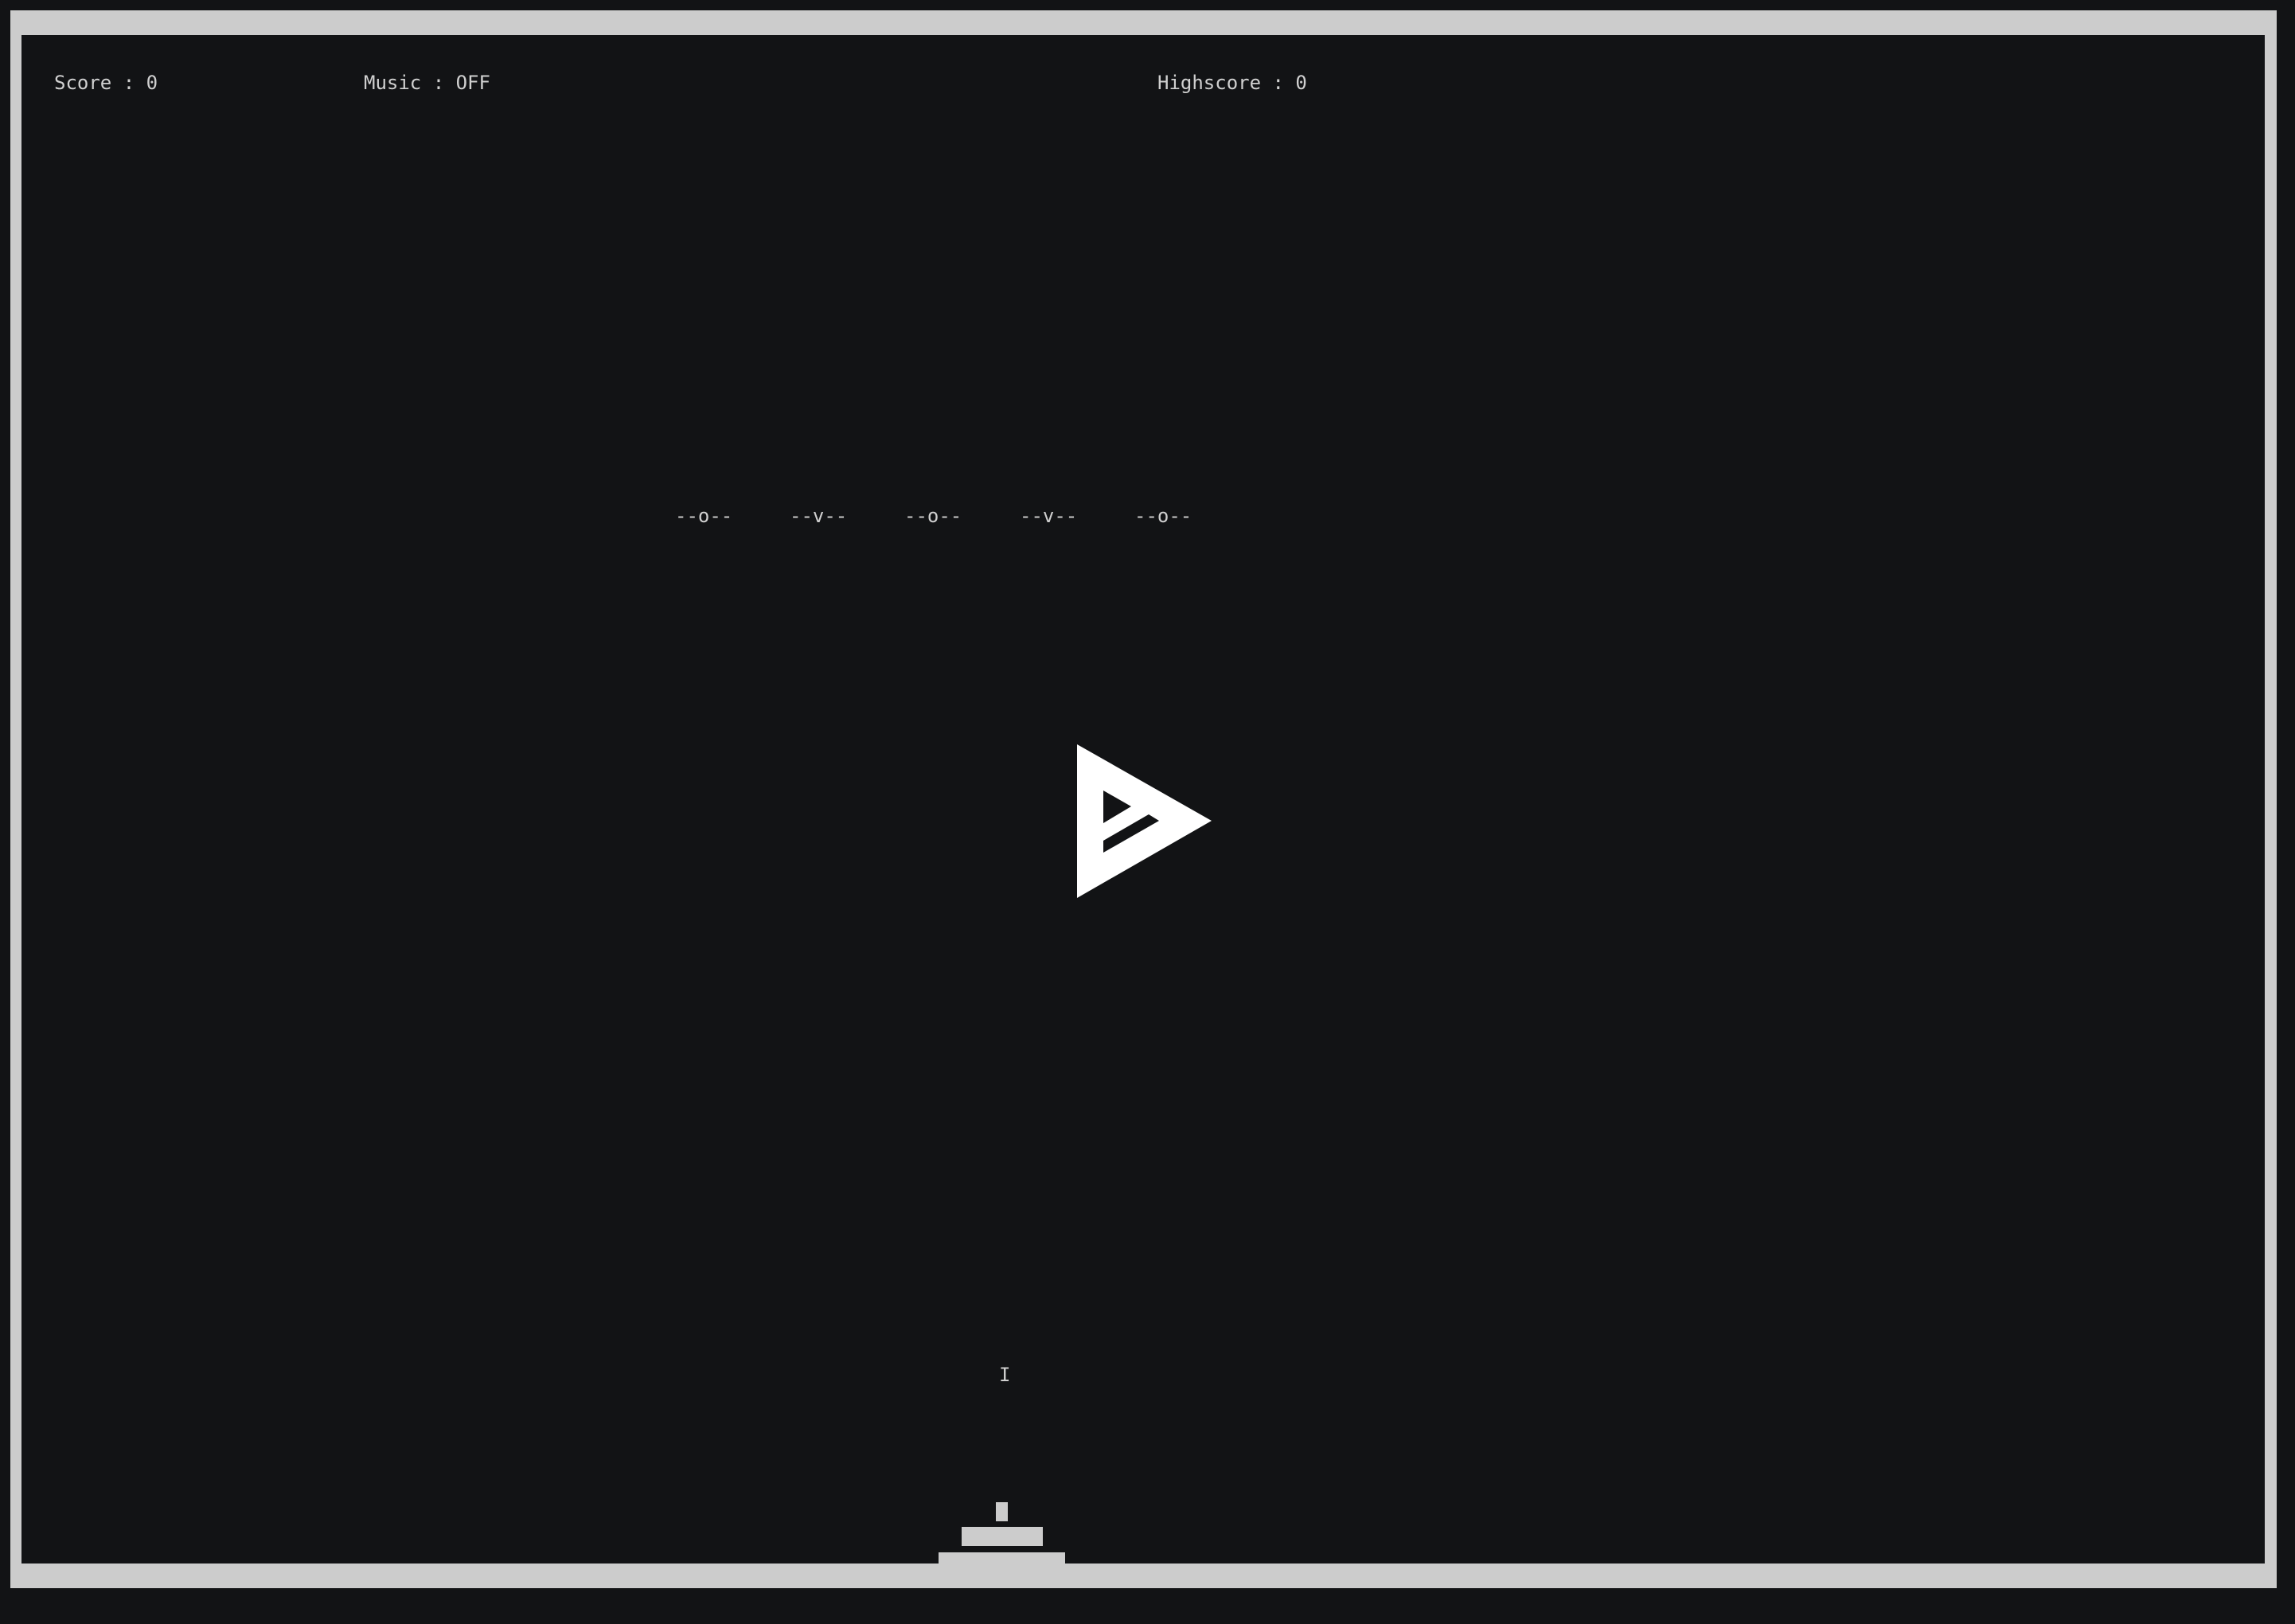 The image size is (2295, 1624). Describe the element at coordinates (106, 83) in the screenshot. I see `score-display: Score : 0` at that location.